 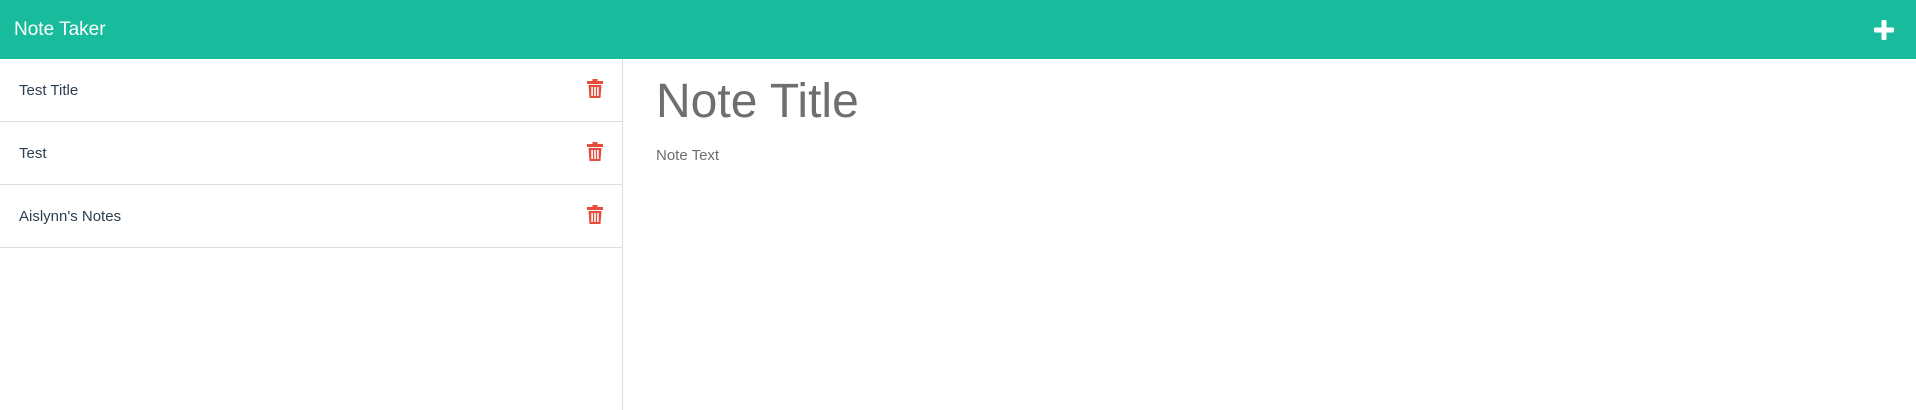 I want to click on note-item-title: Aislynn's Notes, so click(x=70, y=216).